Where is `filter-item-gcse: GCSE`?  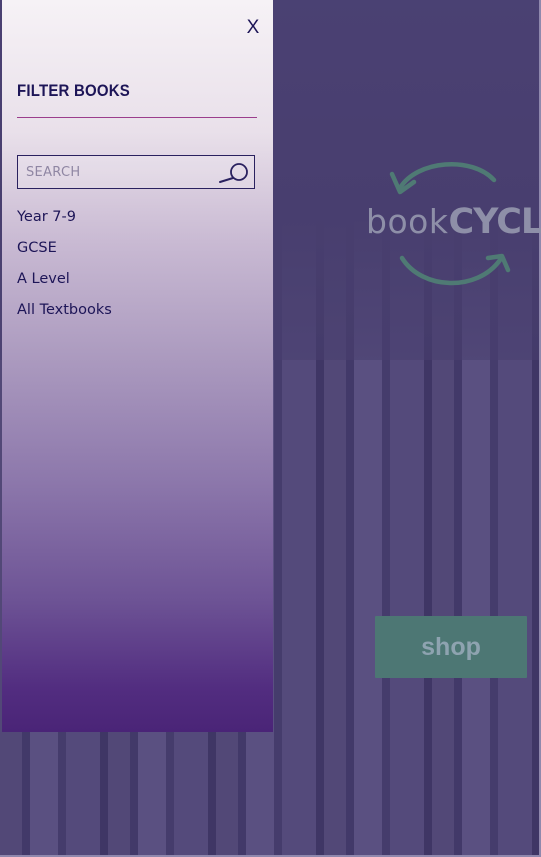 filter-item-gcse: GCSE is located at coordinates (64, 252).